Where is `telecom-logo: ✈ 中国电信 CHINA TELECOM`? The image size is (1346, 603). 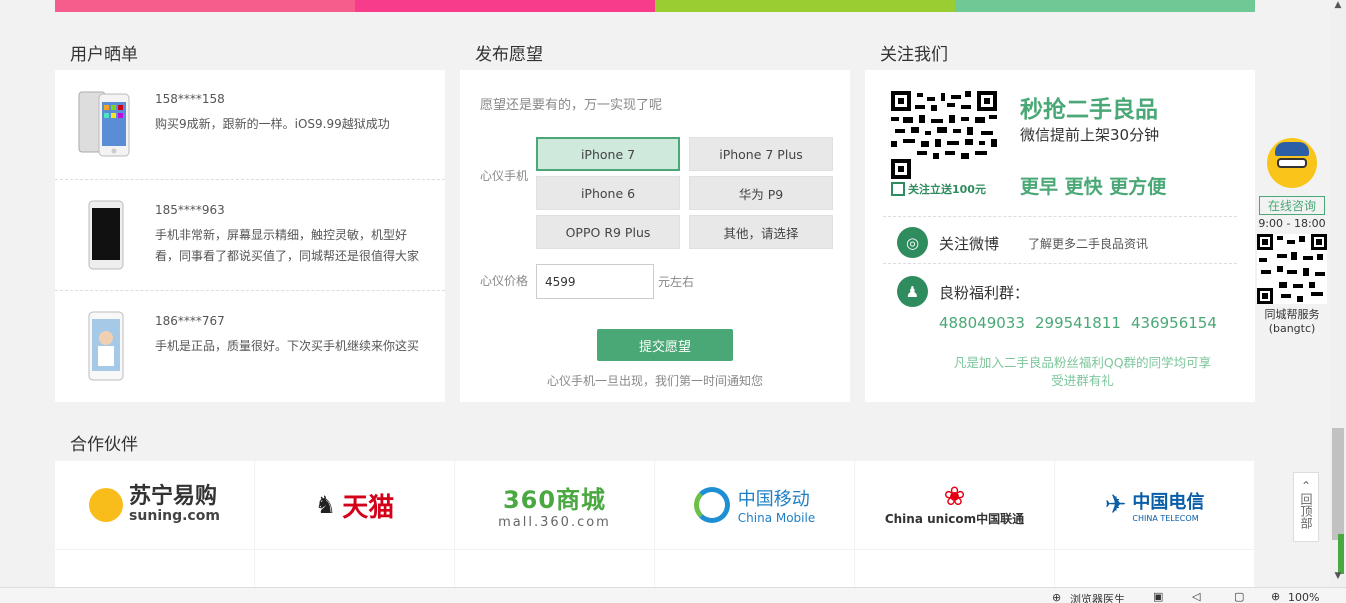
telecom-logo: ✈ 中国电信 CHINA TELECOM is located at coordinates (1154, 505).